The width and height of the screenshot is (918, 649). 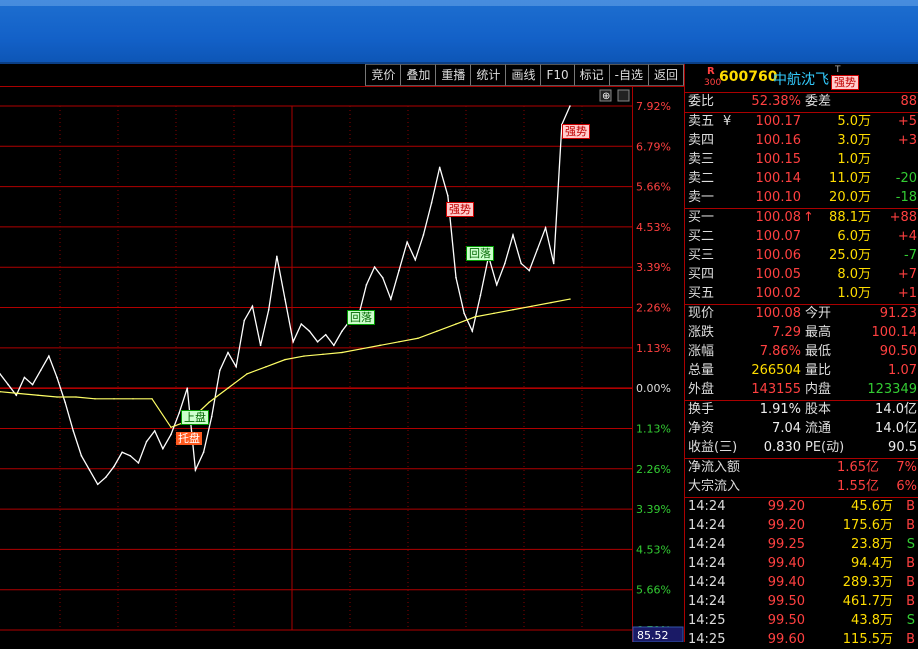 What do you see at coordinates (557, 75) in the screenshot?
I see `toolbar-button-5: F10` at bounding box center [557, 75].